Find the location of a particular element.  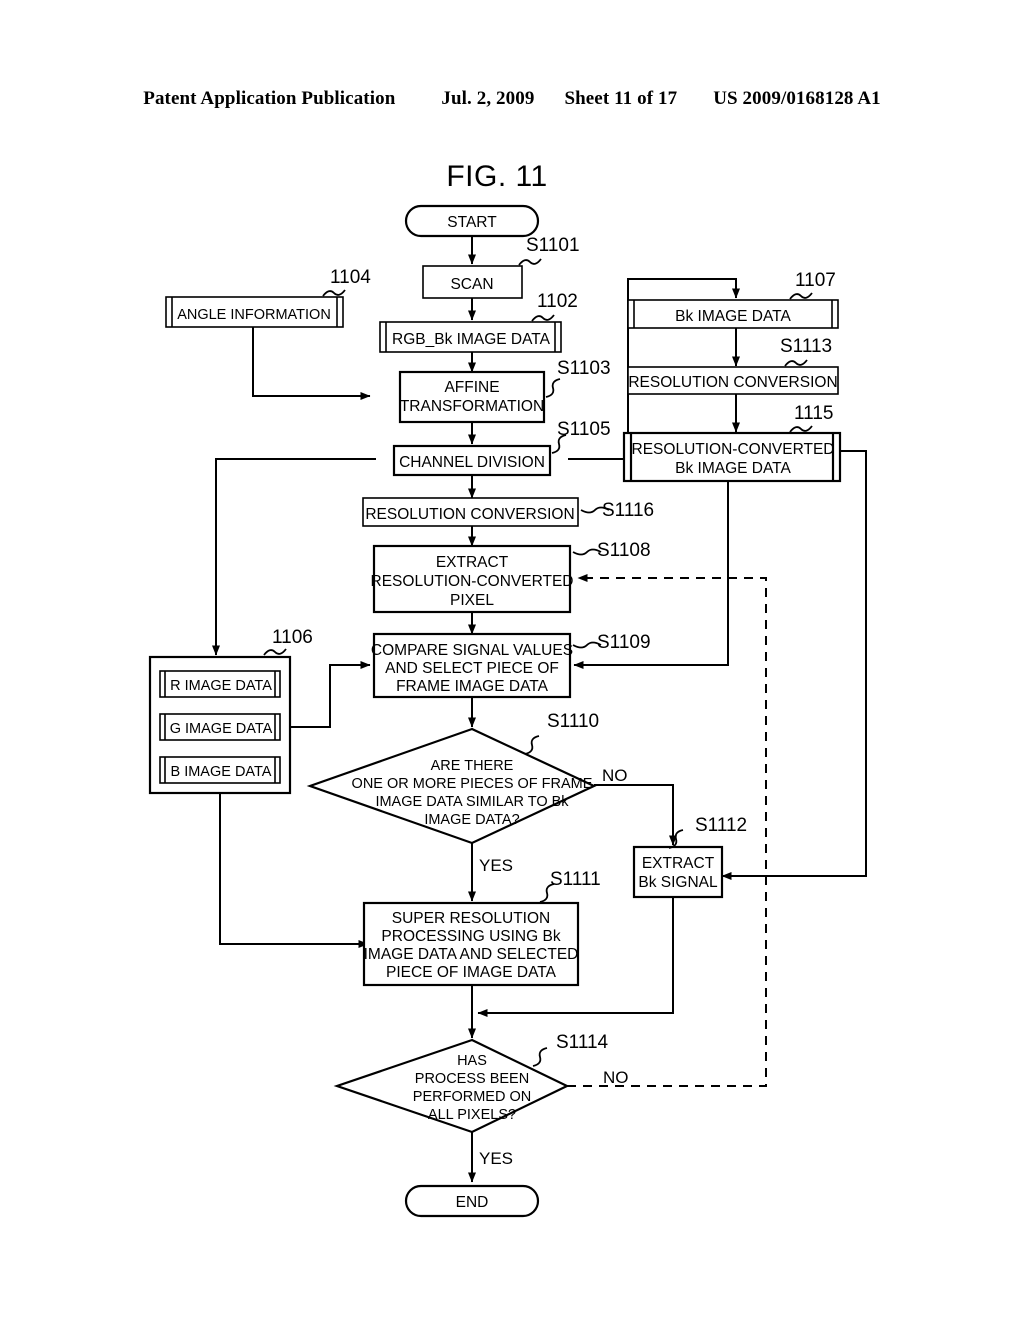

node-compare-line3: FRAME IMAGE DATA is located at coordinates (472, 686).